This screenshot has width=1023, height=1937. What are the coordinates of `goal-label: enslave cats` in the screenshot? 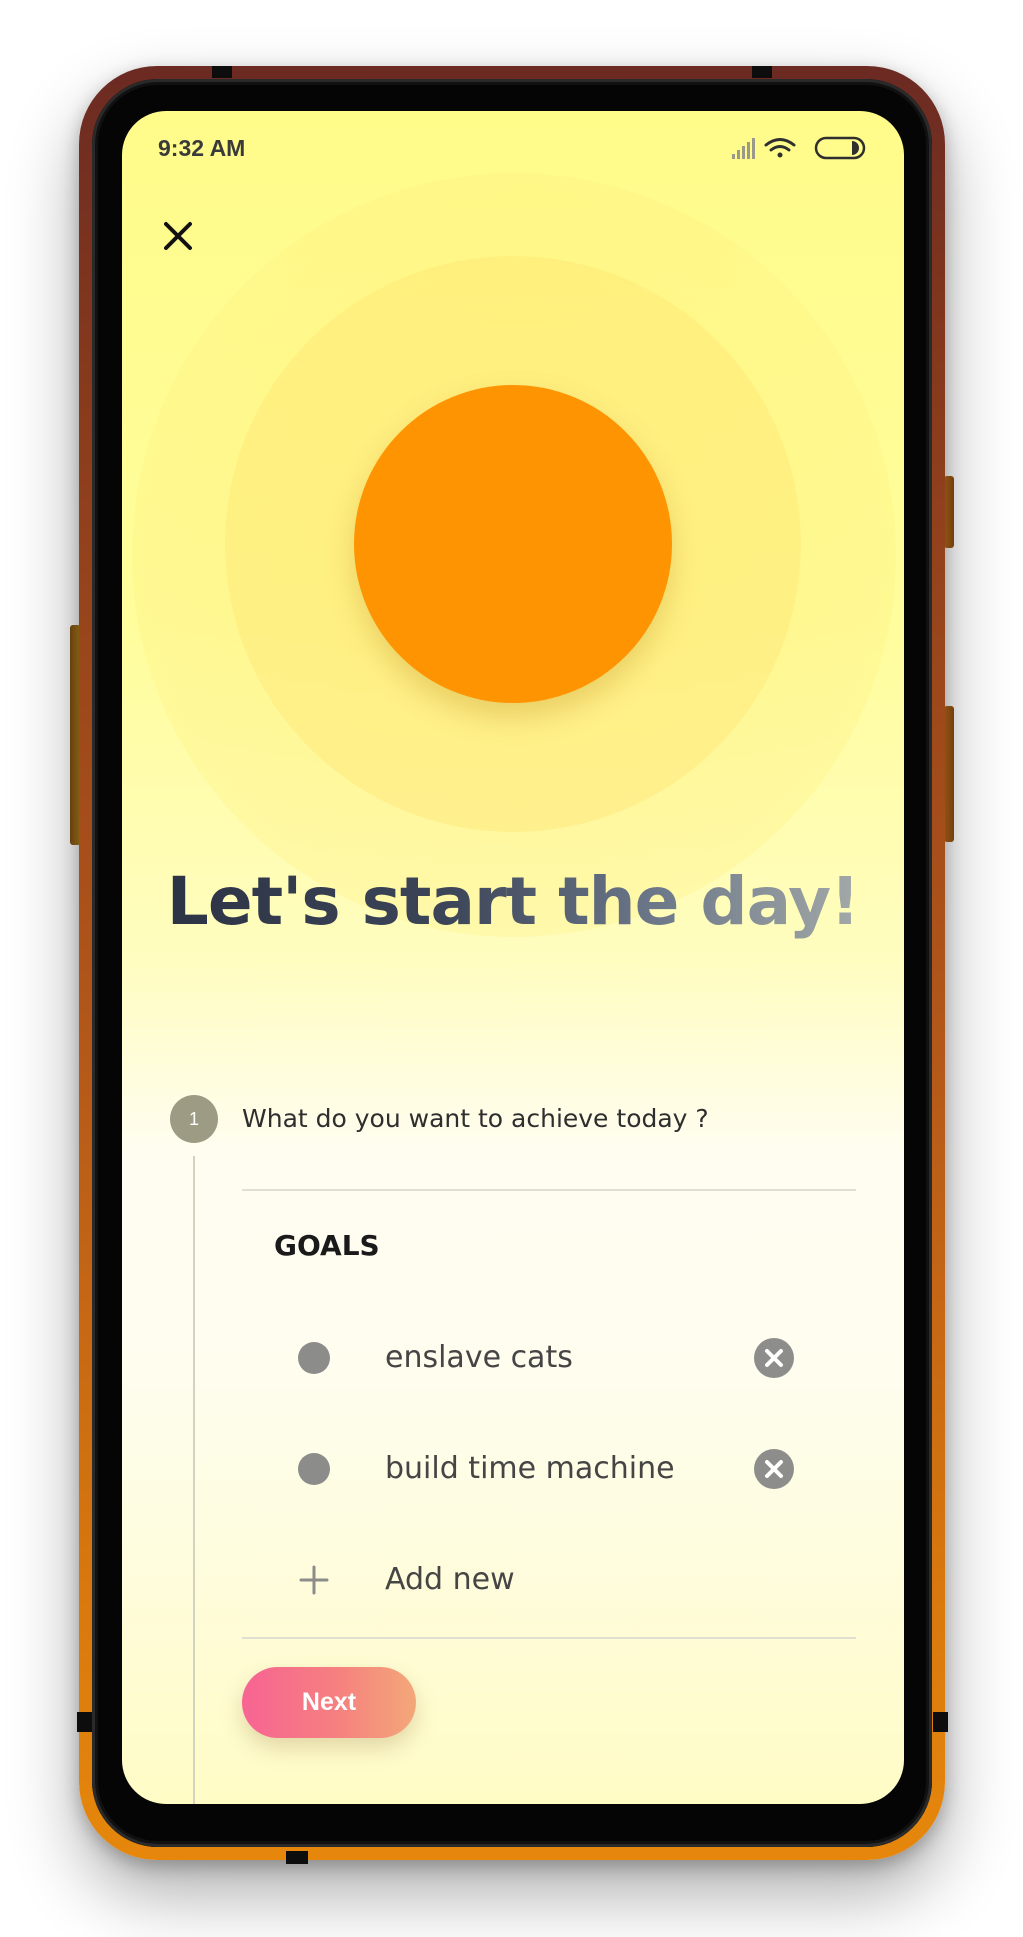 It's located at (479, 1357).